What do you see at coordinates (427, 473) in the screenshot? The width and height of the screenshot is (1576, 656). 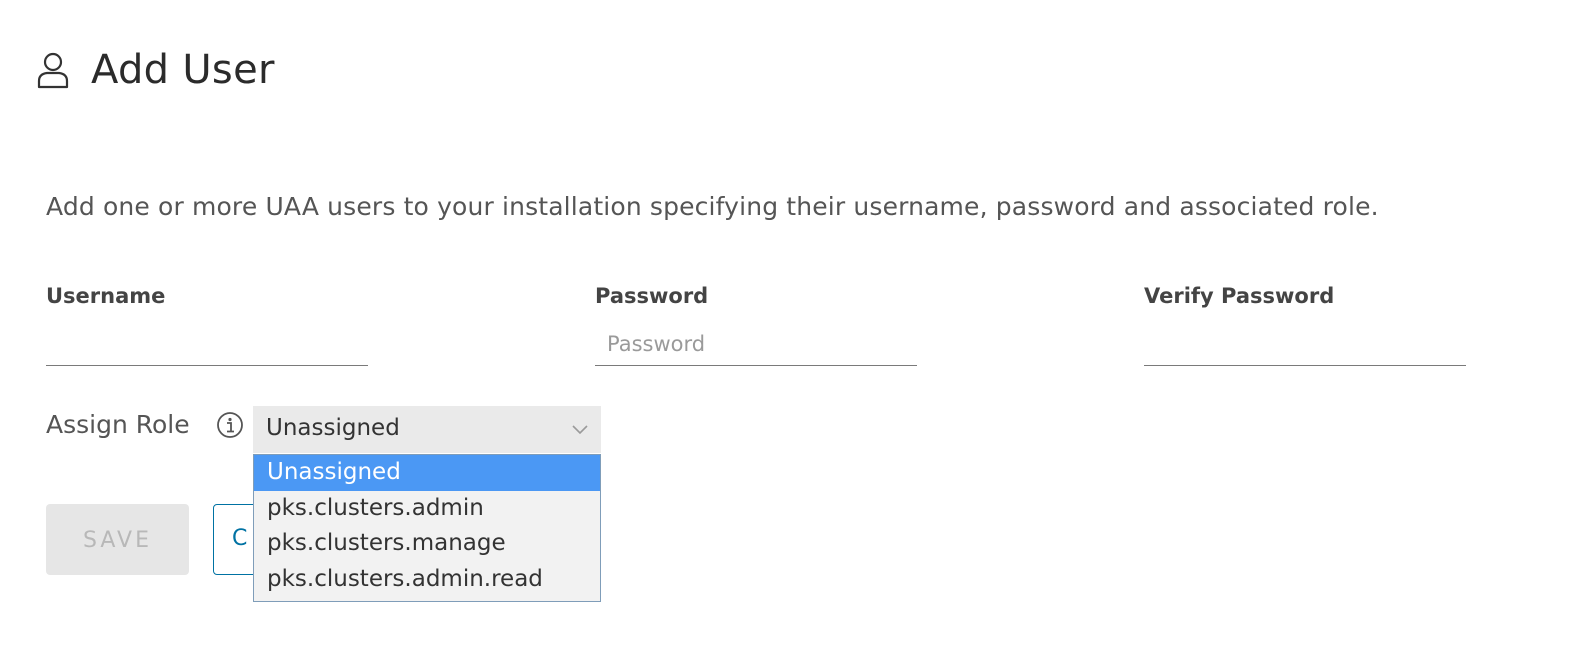 I see `role-option-unassigned: Unassigned` at bounding box center [427, 473].